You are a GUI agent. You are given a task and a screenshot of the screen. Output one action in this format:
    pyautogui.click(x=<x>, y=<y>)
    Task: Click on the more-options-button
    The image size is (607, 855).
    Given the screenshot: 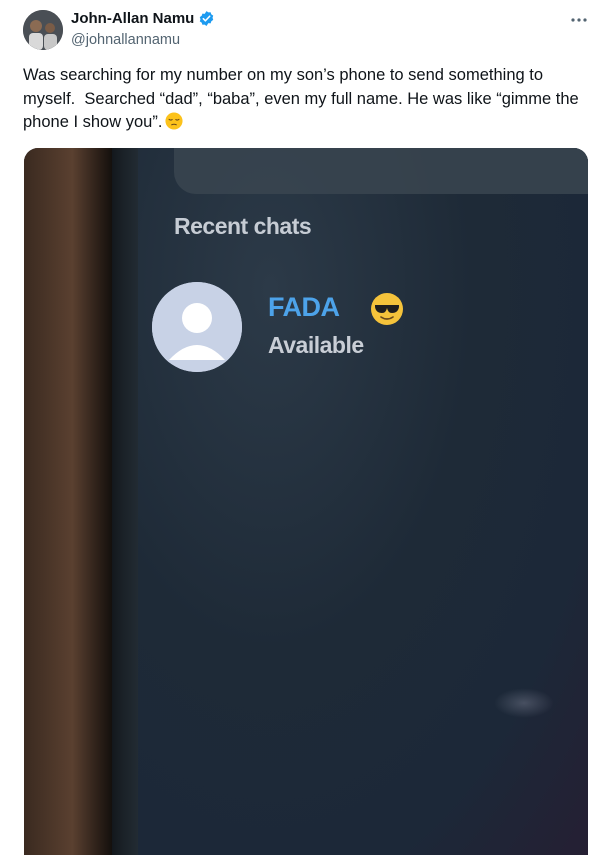 What is the action you would take?
    pyautogui.click(x=579, y=20)
    